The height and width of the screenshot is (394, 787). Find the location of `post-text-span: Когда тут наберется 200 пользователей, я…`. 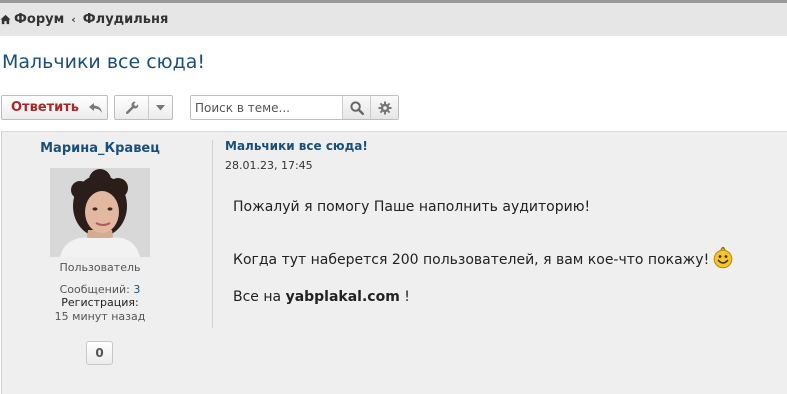

post-text-span: Когда тут наберется 200 пользователей, я… is located at coordinates (471, 260).